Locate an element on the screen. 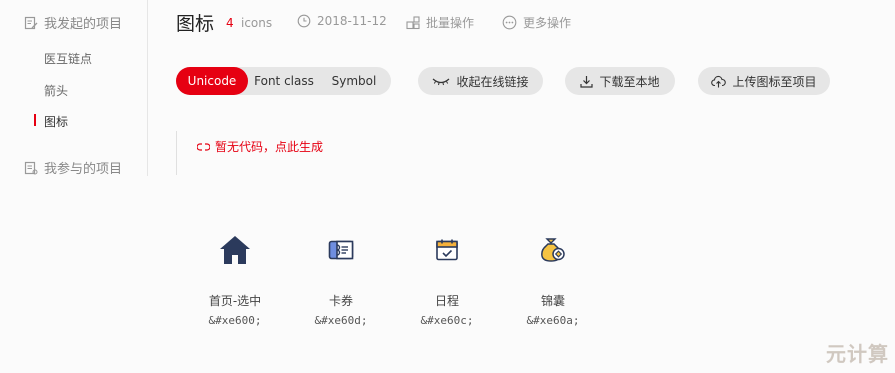 The width and height of the screenshot is (895, 373). link-icon is located at coordinates (203, 146).